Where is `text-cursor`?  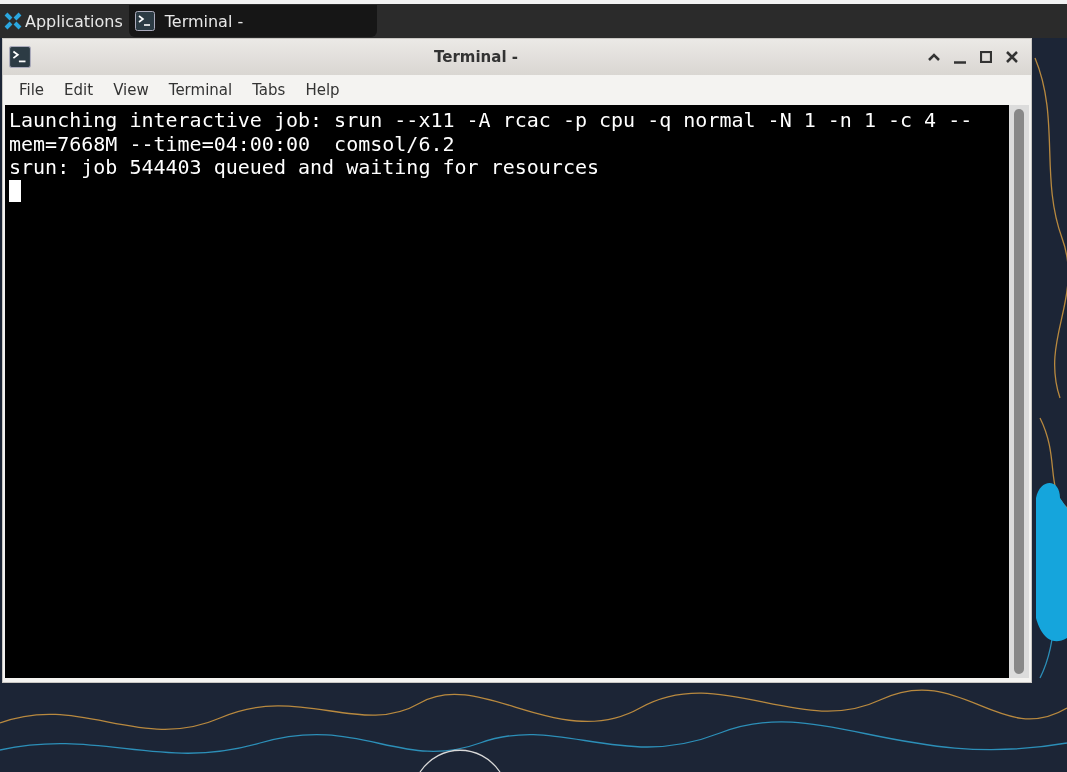 text-cursor is located at coordinates (15, 190).